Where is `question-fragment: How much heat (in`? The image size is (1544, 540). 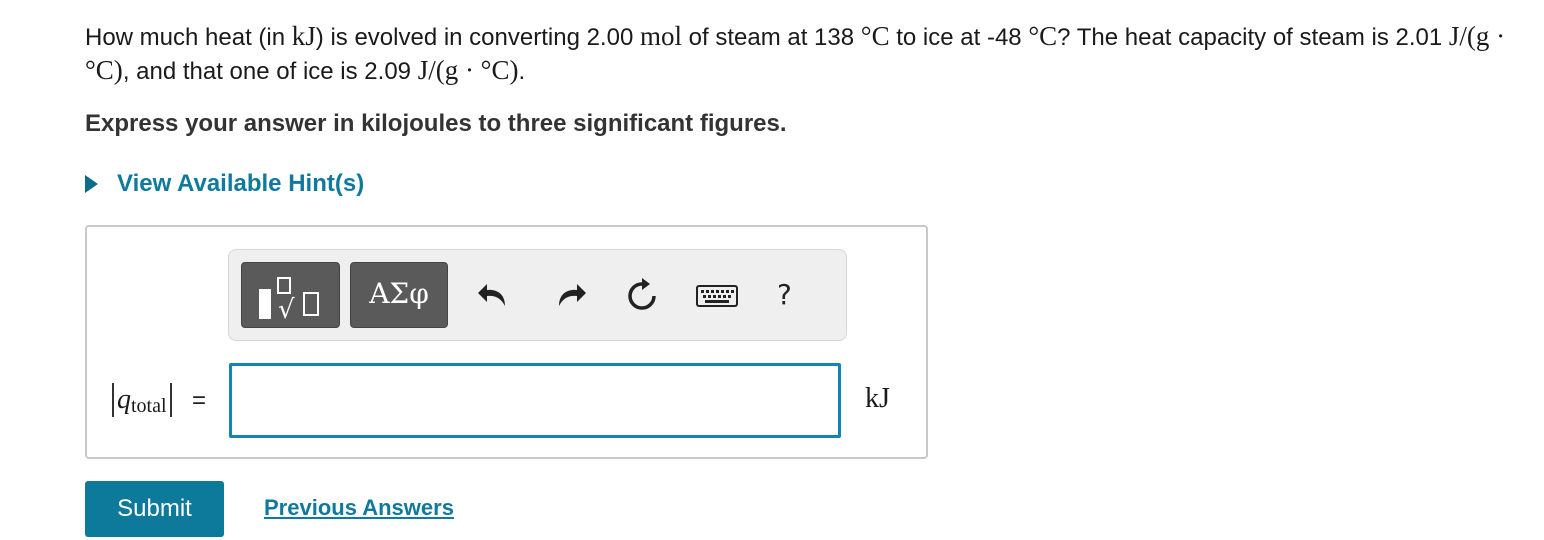
question-fragment: How much heat (in is located at coordinates (188, 37).